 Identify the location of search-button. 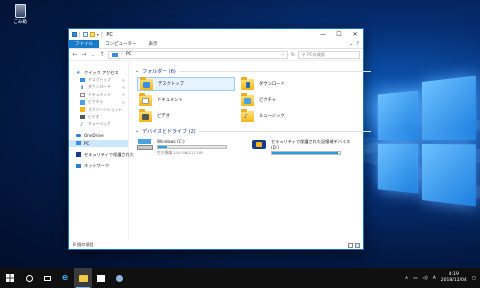
(29, 278).